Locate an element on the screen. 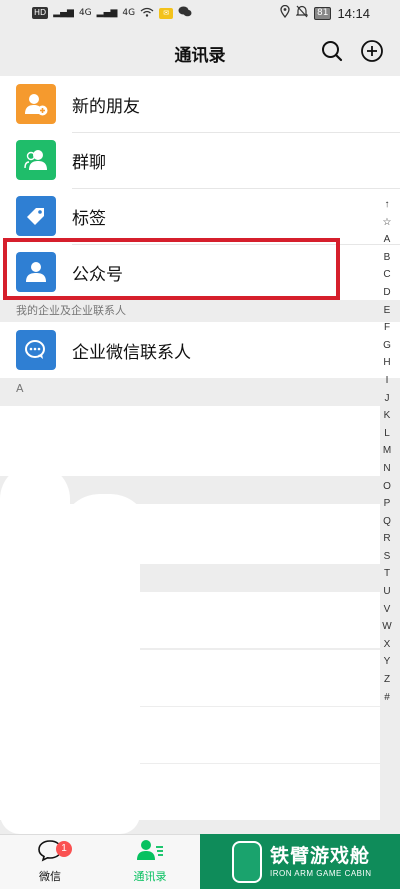  watermark-logo-icon is located at coordinates (247, 861).